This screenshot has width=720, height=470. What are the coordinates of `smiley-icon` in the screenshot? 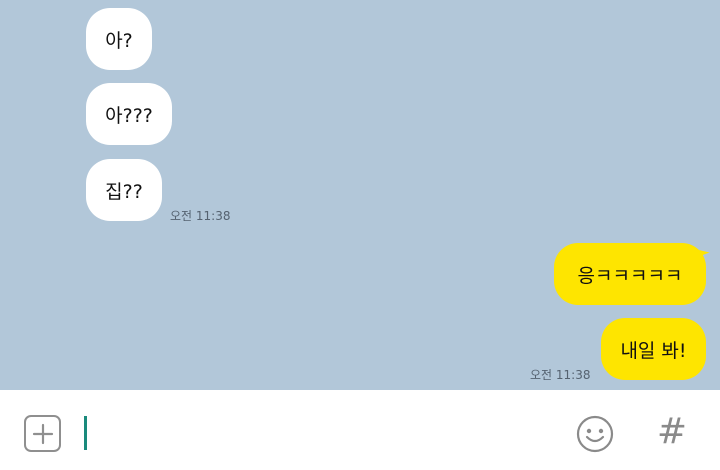 It's located at (595, 434).